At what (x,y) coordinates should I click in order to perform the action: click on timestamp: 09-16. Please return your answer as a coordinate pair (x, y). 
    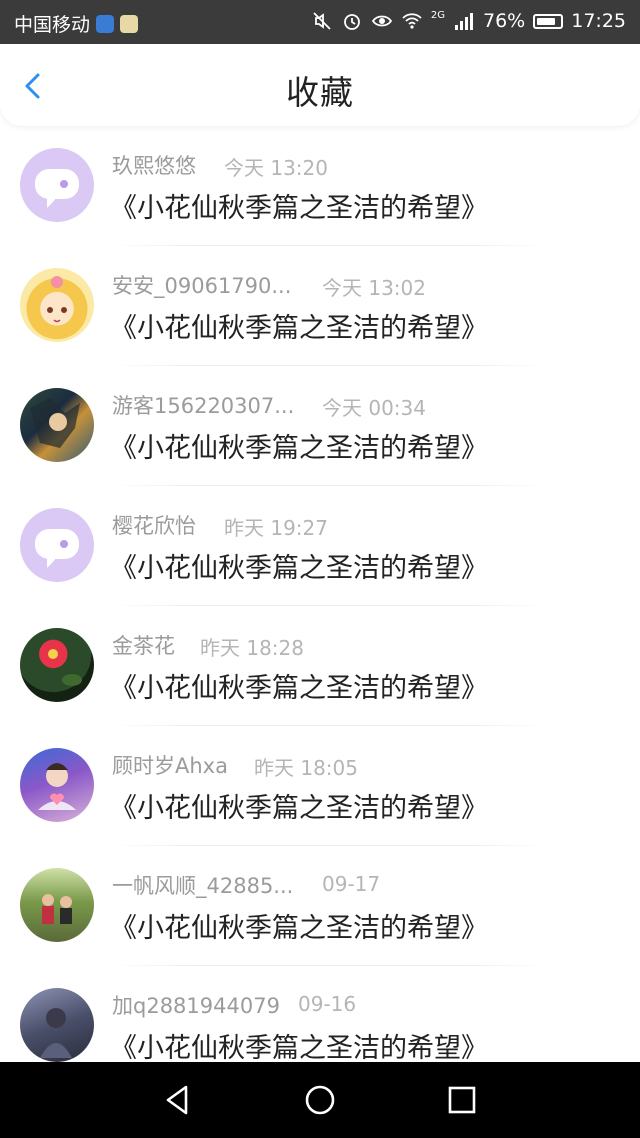
    Looking at the image, I should click on (327, 1004).